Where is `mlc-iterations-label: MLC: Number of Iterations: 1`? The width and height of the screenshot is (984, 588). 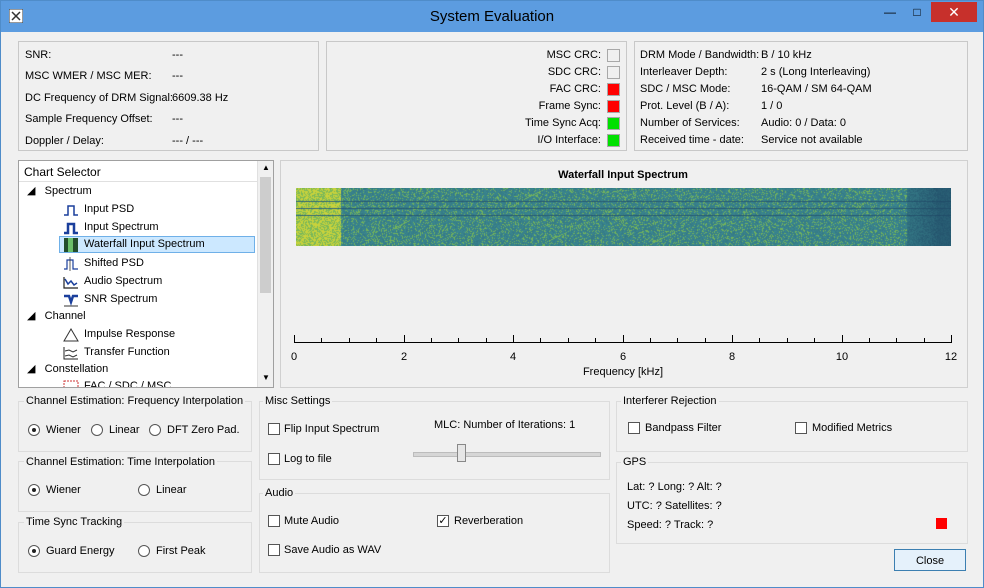 mlc-iterations-label: MLC: Number of Iterations: 1 is located at coordinates (505, 425).